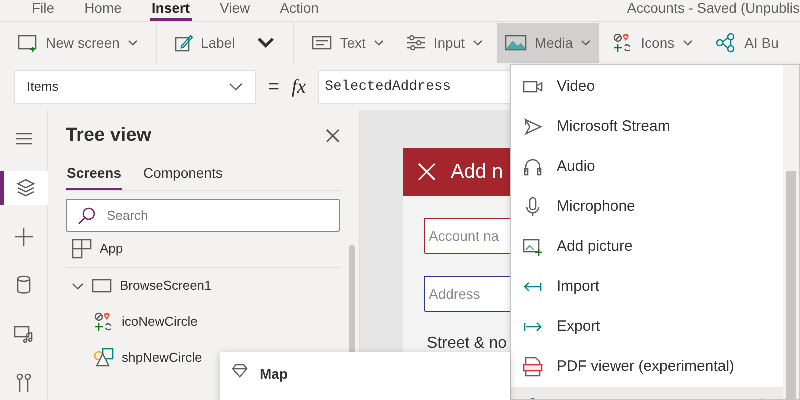 The image size is (800, 400). I want to click on rail-button, so click(24, 188).